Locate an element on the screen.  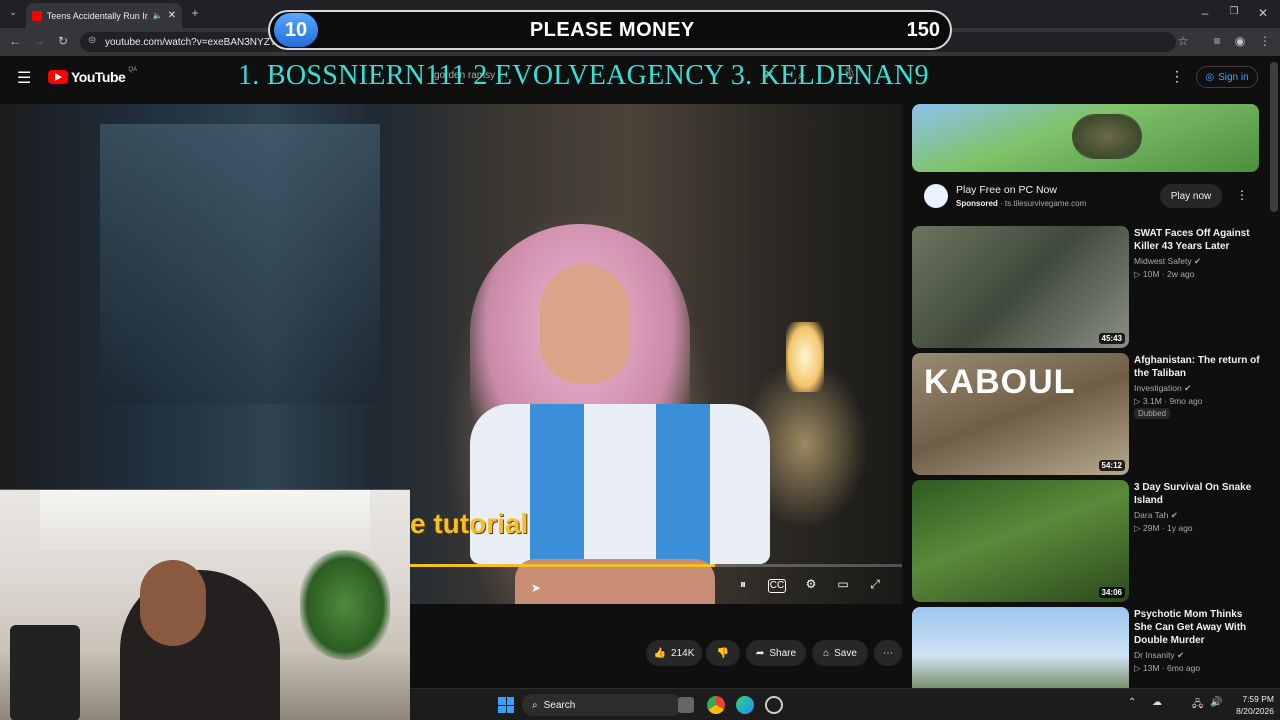
minimize-icon: – is located at coordinates (1205, 13).